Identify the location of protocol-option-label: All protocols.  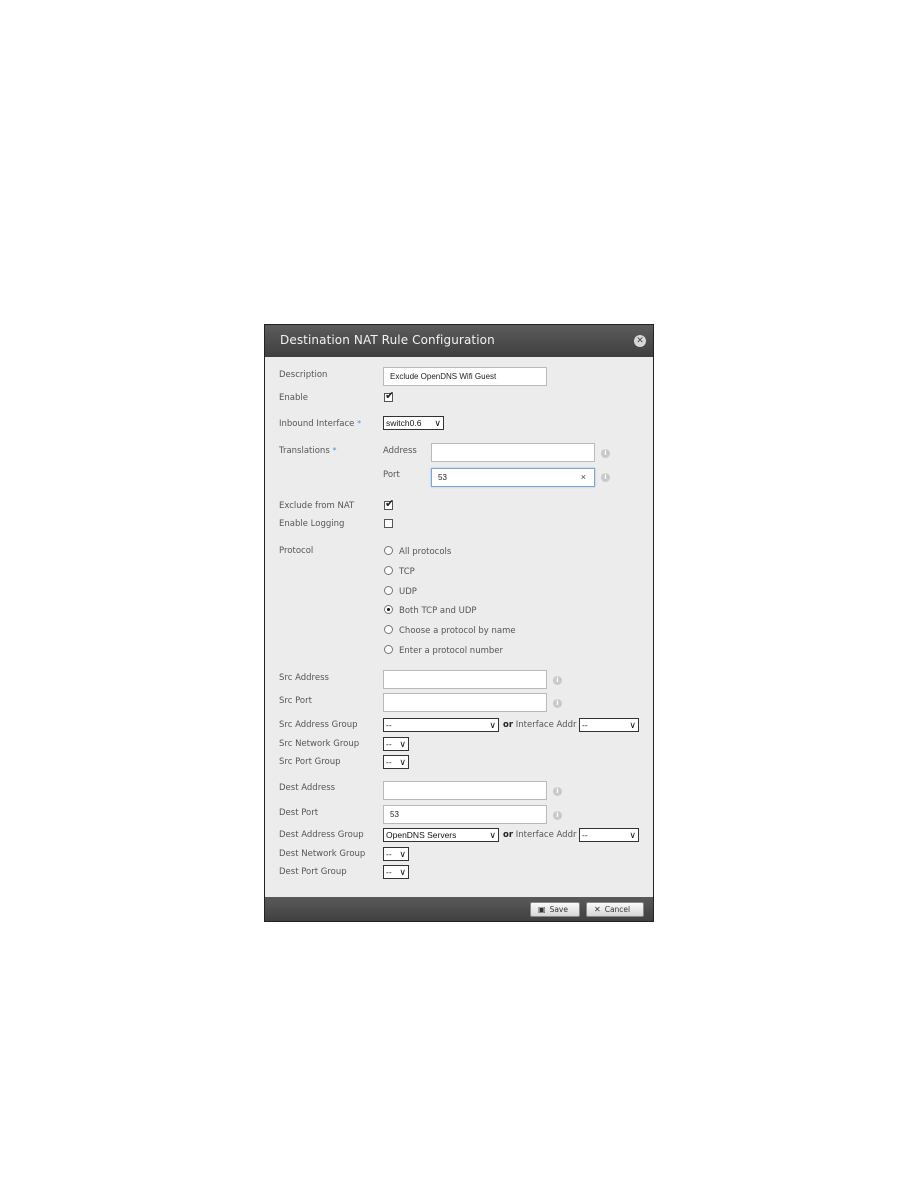
(425, 552).